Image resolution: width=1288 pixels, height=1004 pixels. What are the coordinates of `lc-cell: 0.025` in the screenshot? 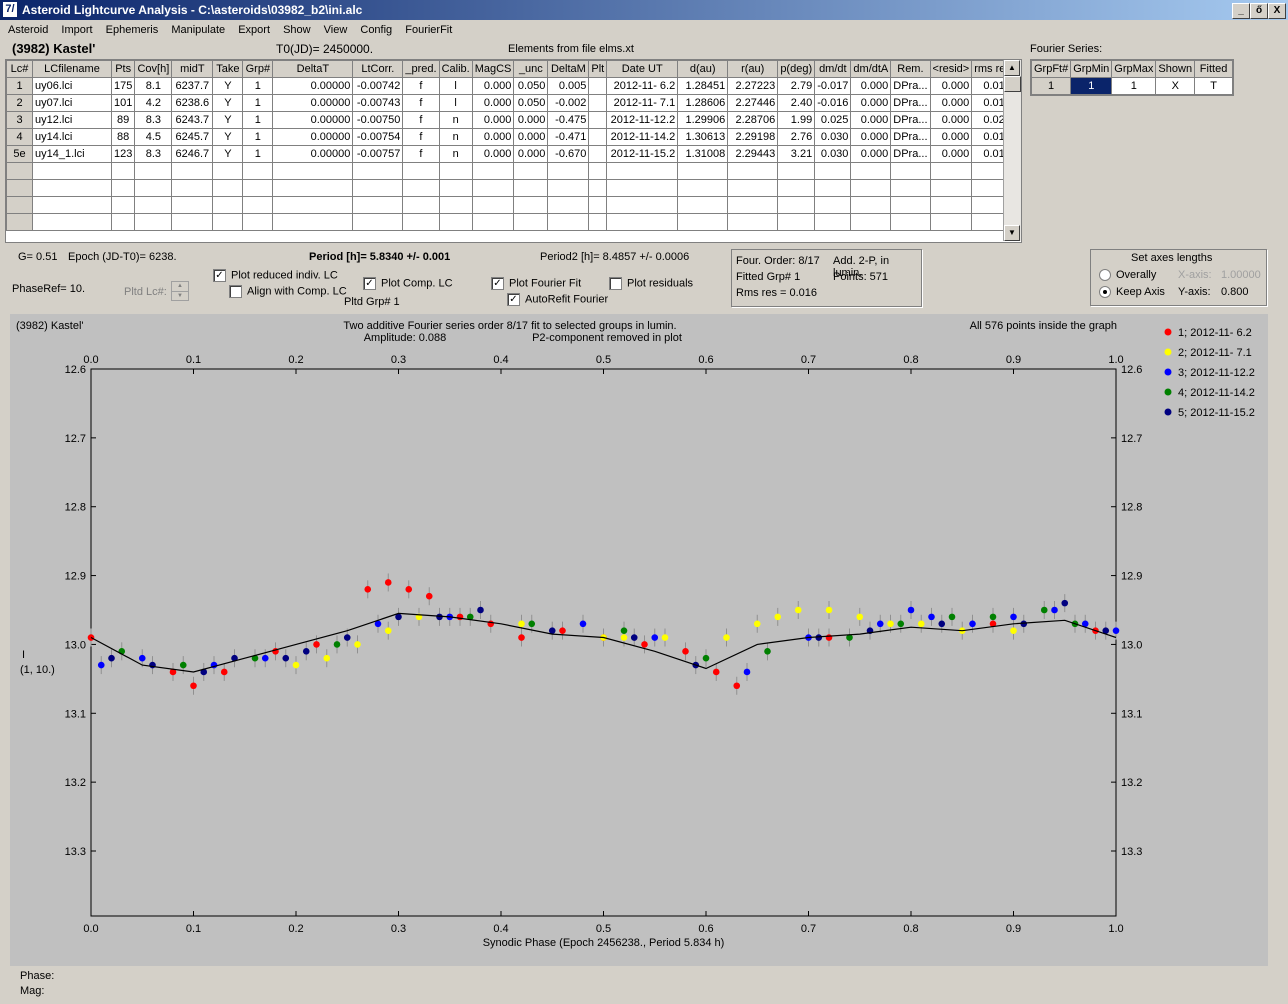 It's located at (833, 120).